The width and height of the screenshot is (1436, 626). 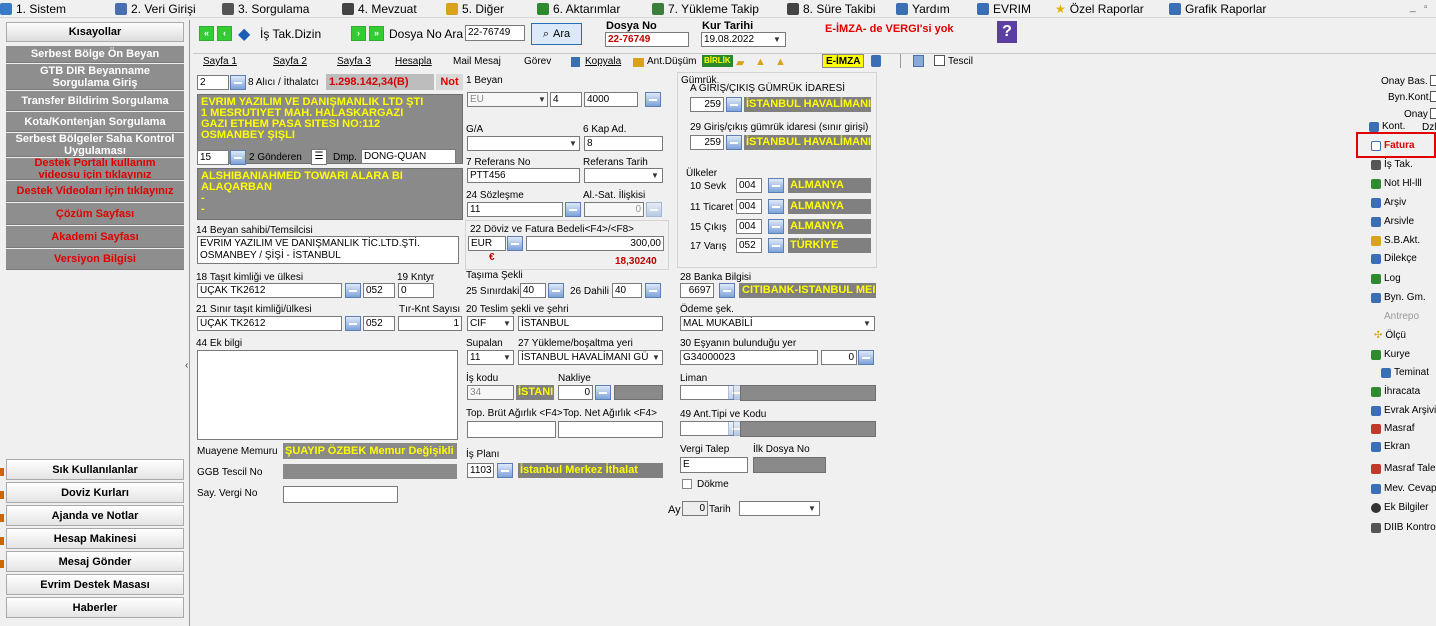 What do you see at coordinates (213, 157) in the screenshot?
I see `gonderen-num-field: 15` at bounding box center [213, 157].